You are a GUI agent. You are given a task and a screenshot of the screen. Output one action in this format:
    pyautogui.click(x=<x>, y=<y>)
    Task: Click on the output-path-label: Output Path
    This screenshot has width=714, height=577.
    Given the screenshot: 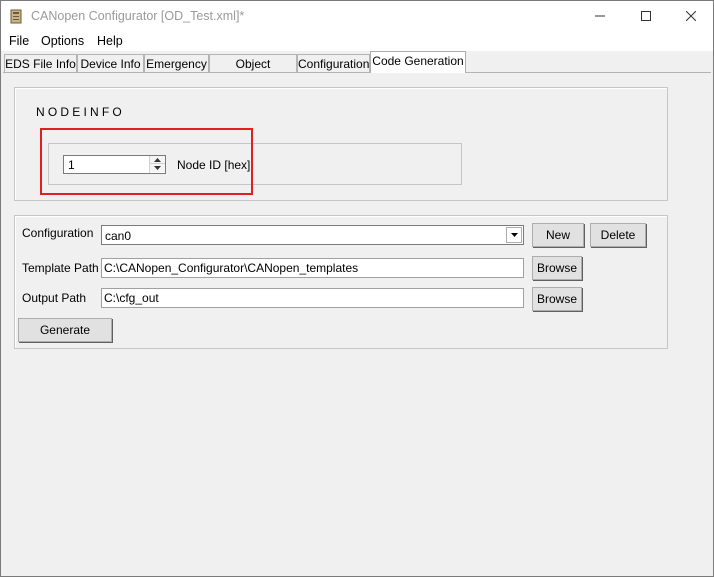 What is the action you would take?
    pyautogui.click(x=54, y=298)
    